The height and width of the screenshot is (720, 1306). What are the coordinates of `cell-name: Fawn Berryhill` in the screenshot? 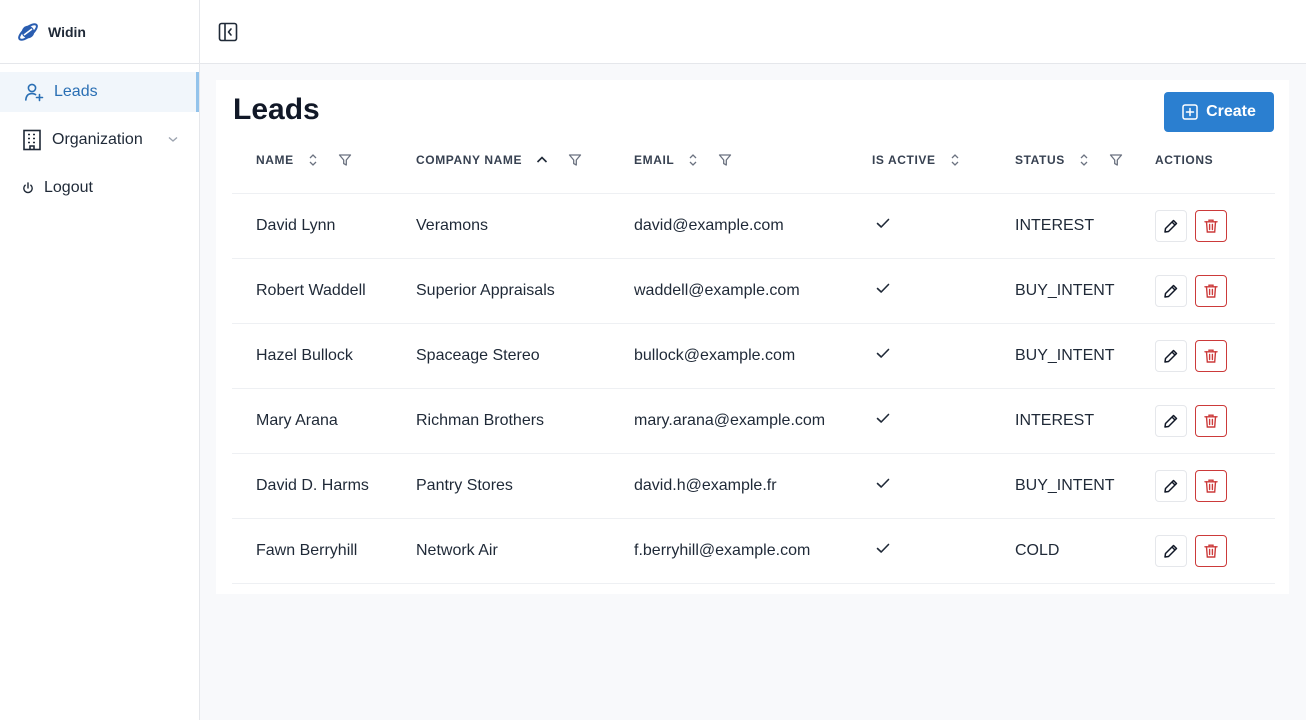 It's located at (312, 551).